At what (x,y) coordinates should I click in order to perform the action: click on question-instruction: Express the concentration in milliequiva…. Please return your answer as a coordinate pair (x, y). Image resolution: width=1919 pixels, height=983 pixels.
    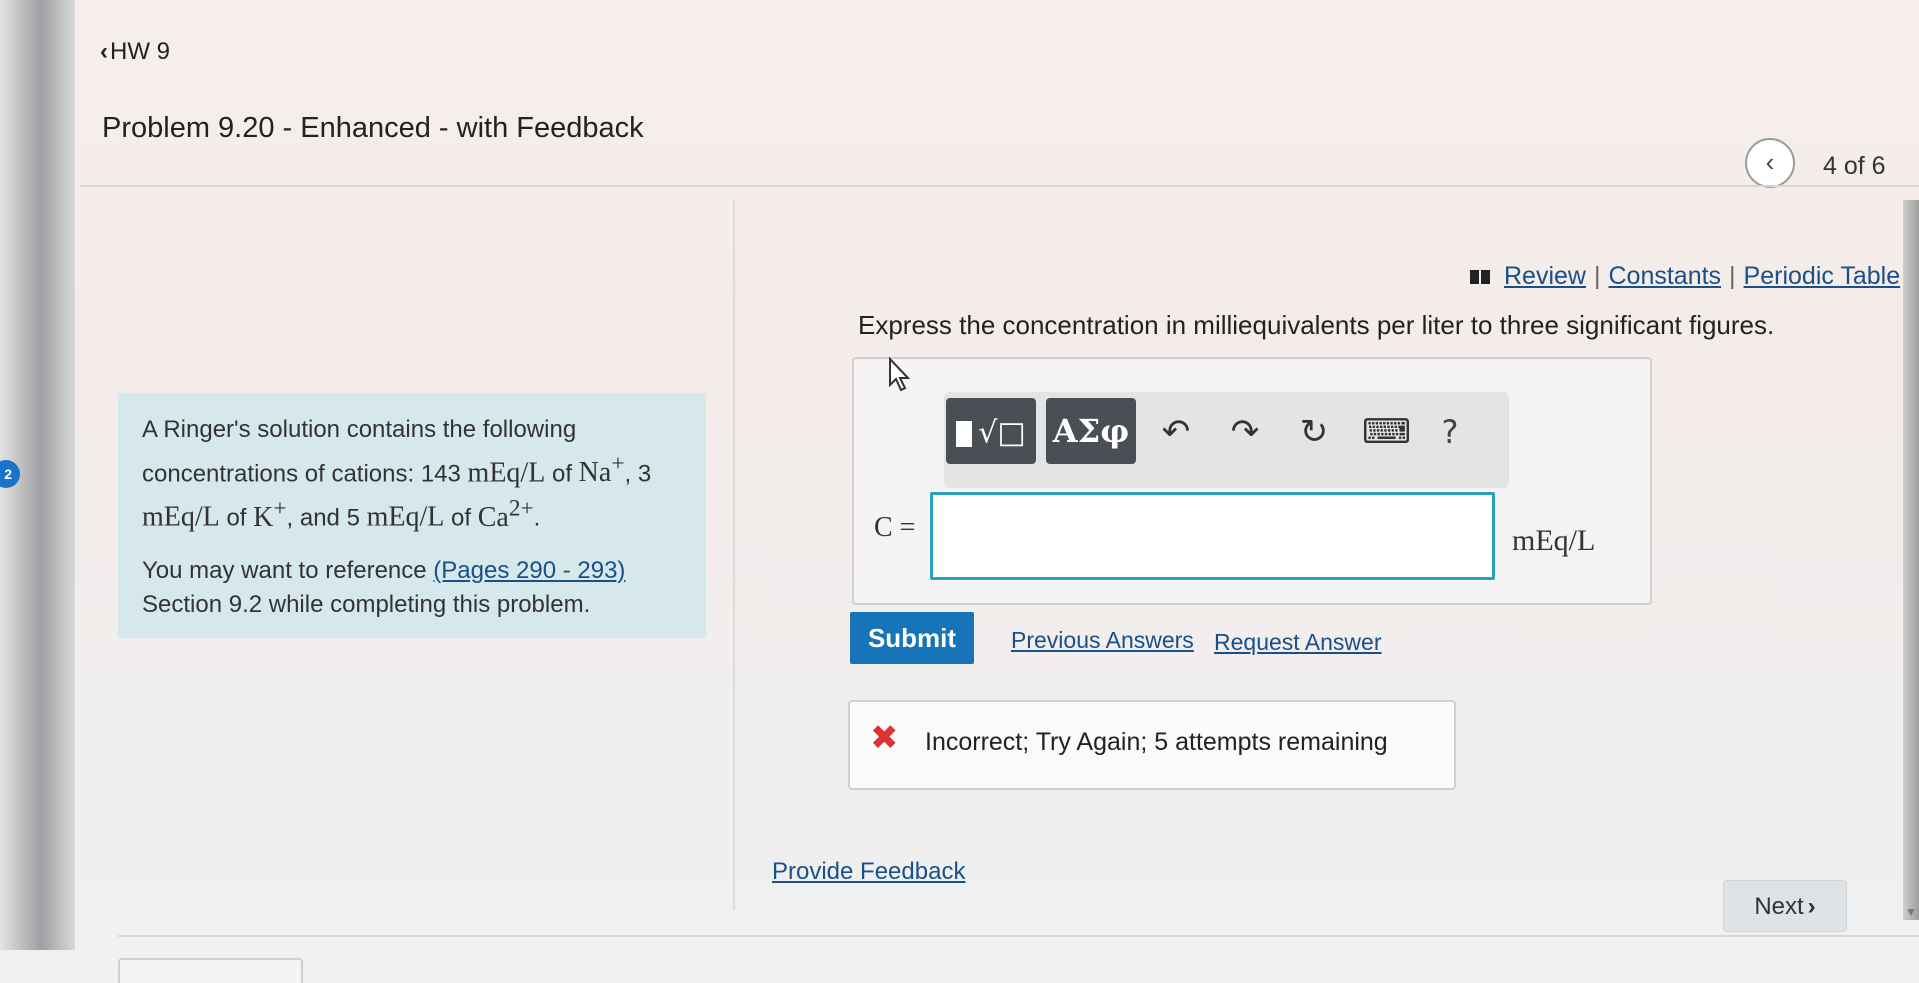
    Looking at the image, I should click on (1316, 325).